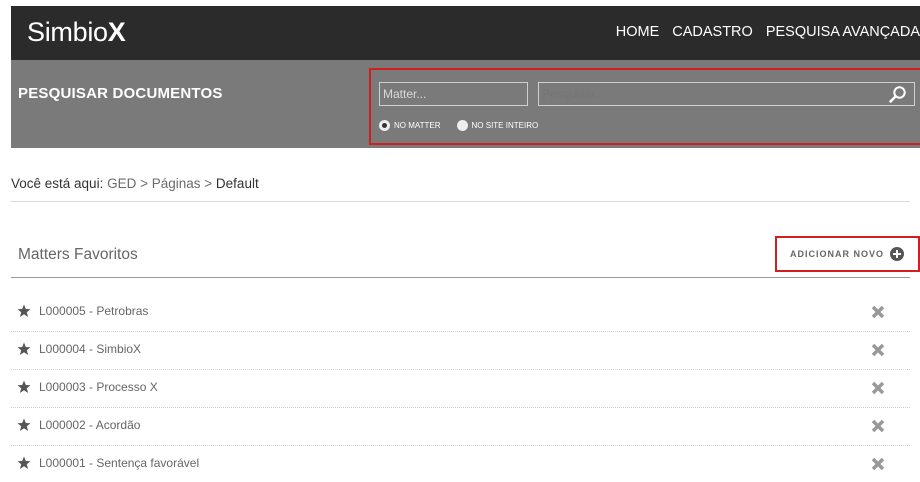  I want to click on list-item: L000003 - Processo X, so click(460, 389).